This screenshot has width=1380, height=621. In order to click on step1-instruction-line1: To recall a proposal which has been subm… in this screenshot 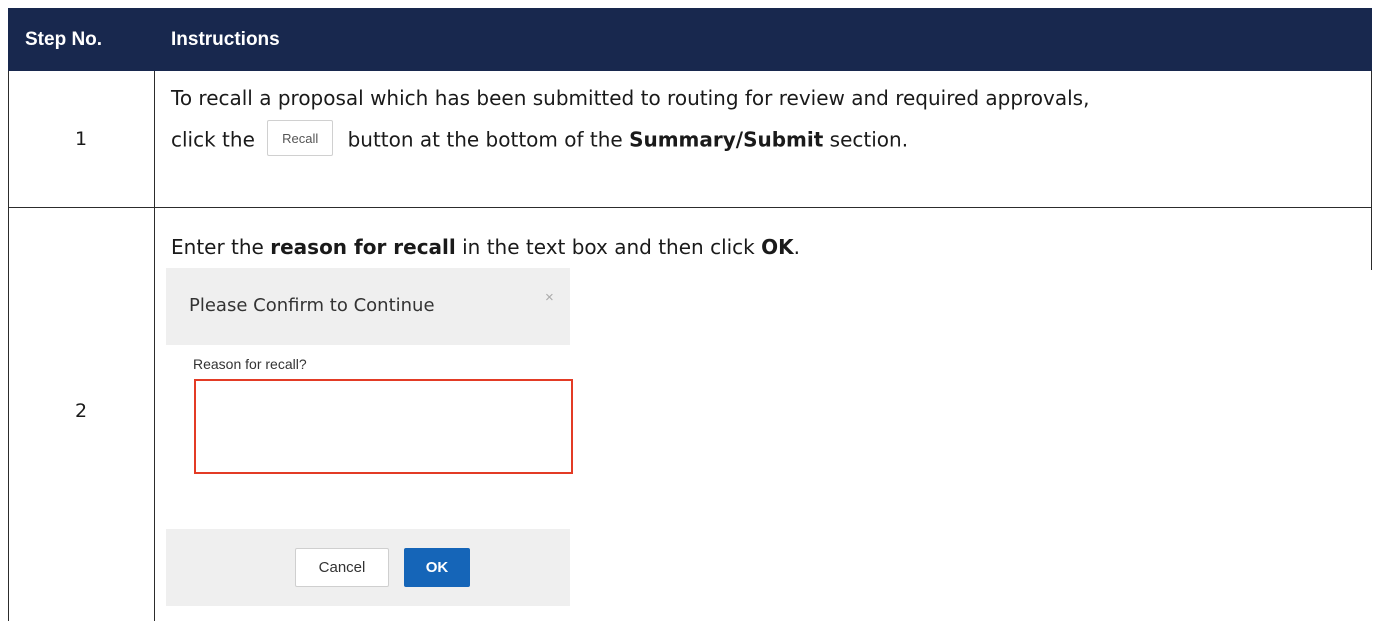, I will do `click(630, 98)`.